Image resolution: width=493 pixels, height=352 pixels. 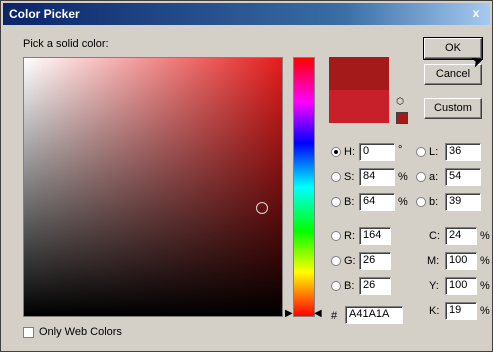 What do you see at coordinates (434, 152) in the screenshot?
I see `l-label: L:` at bounding box center [434, 152].